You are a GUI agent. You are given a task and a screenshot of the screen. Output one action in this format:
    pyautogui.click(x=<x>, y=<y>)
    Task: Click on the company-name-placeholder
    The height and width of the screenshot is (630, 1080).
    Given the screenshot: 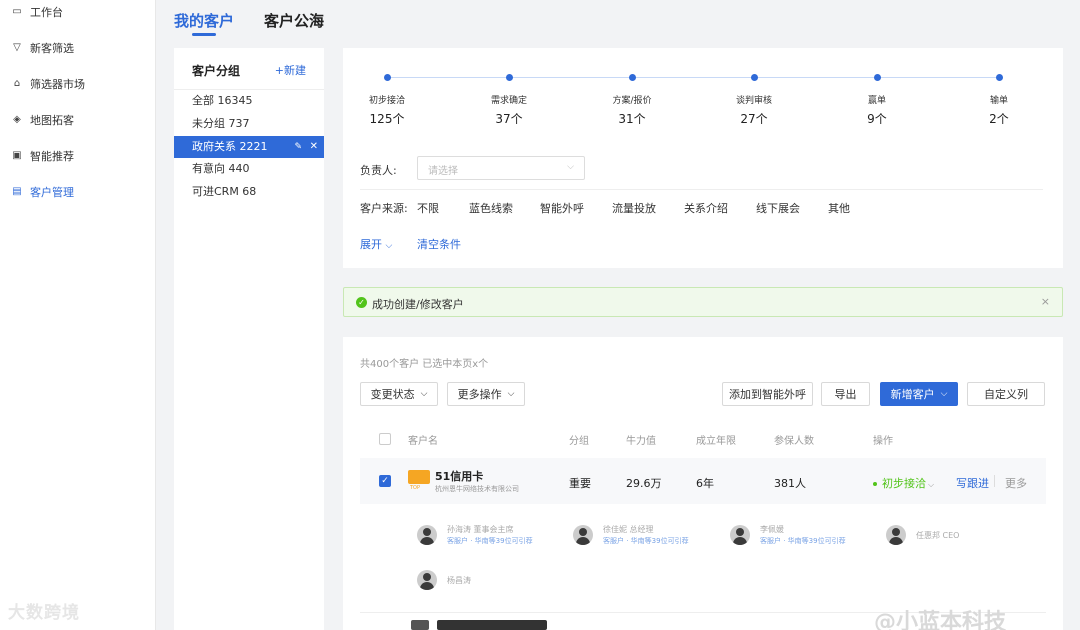 What is the action you would take?
    pyautogui.click(x=492, y=625)
    